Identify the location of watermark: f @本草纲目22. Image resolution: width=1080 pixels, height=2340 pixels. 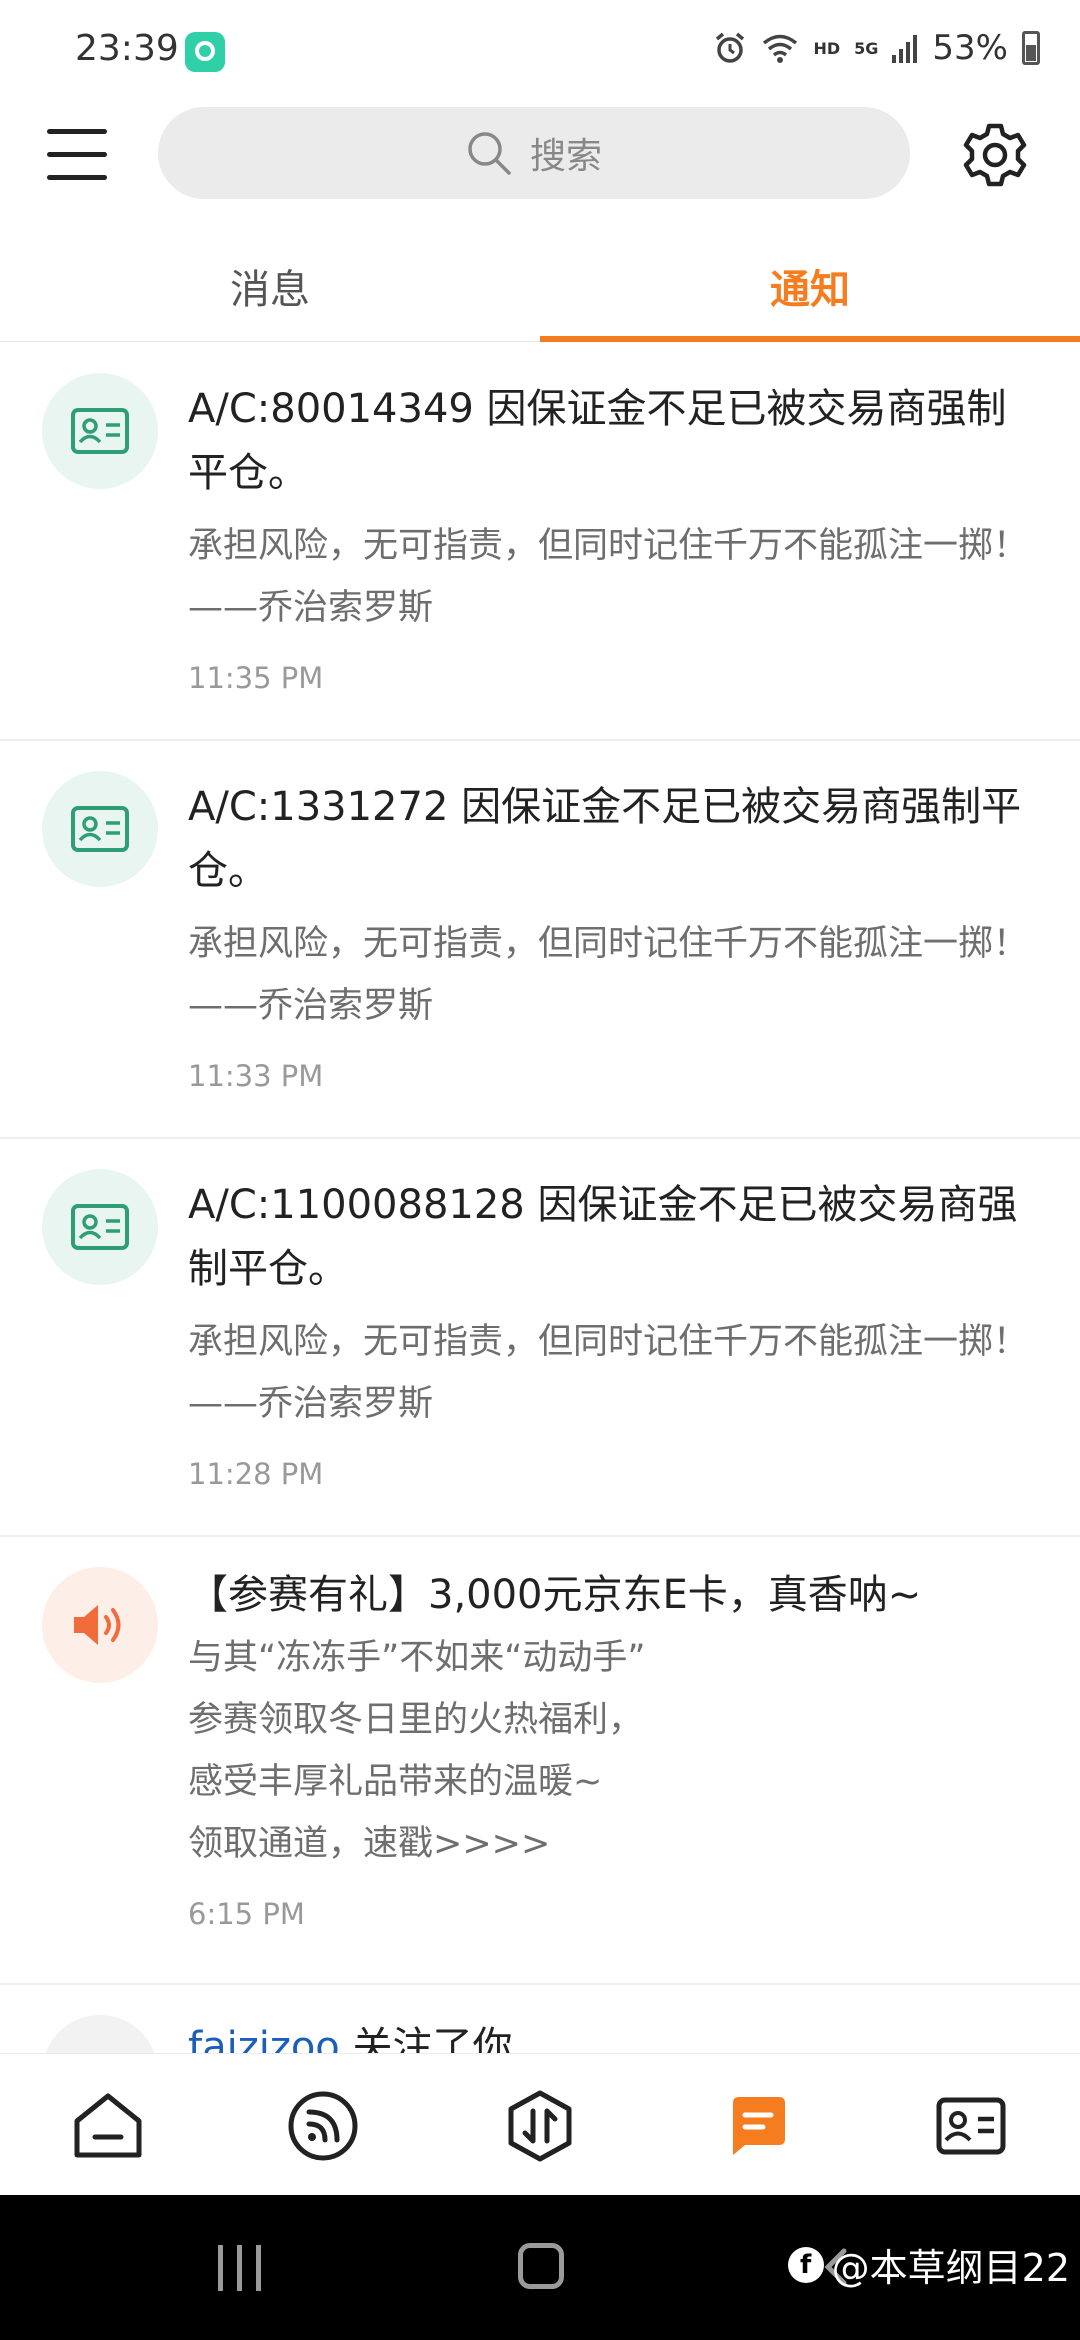
(928, 2264).